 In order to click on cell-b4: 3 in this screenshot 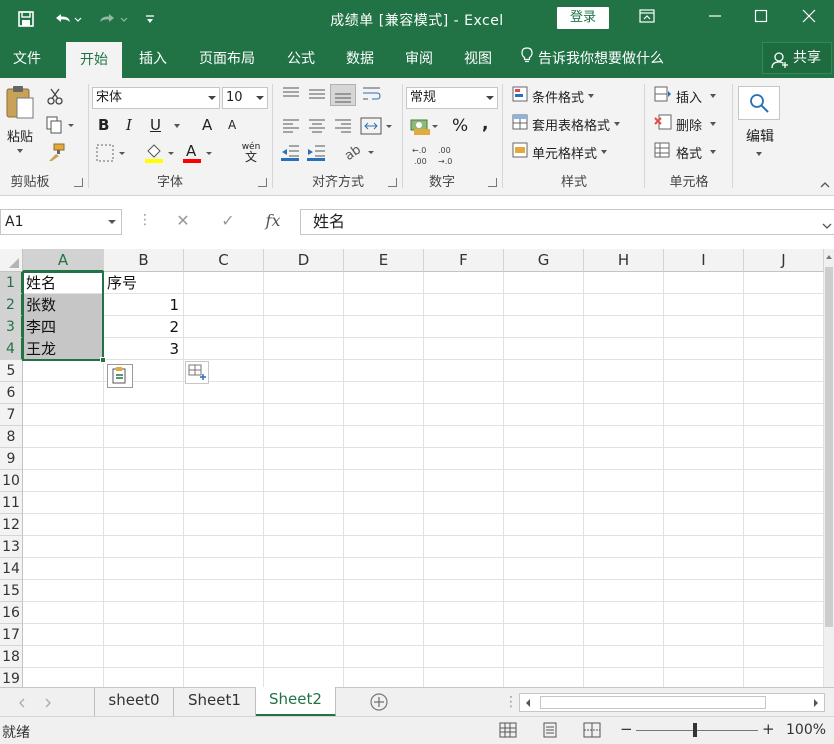, I will do `click(143, 349)`.